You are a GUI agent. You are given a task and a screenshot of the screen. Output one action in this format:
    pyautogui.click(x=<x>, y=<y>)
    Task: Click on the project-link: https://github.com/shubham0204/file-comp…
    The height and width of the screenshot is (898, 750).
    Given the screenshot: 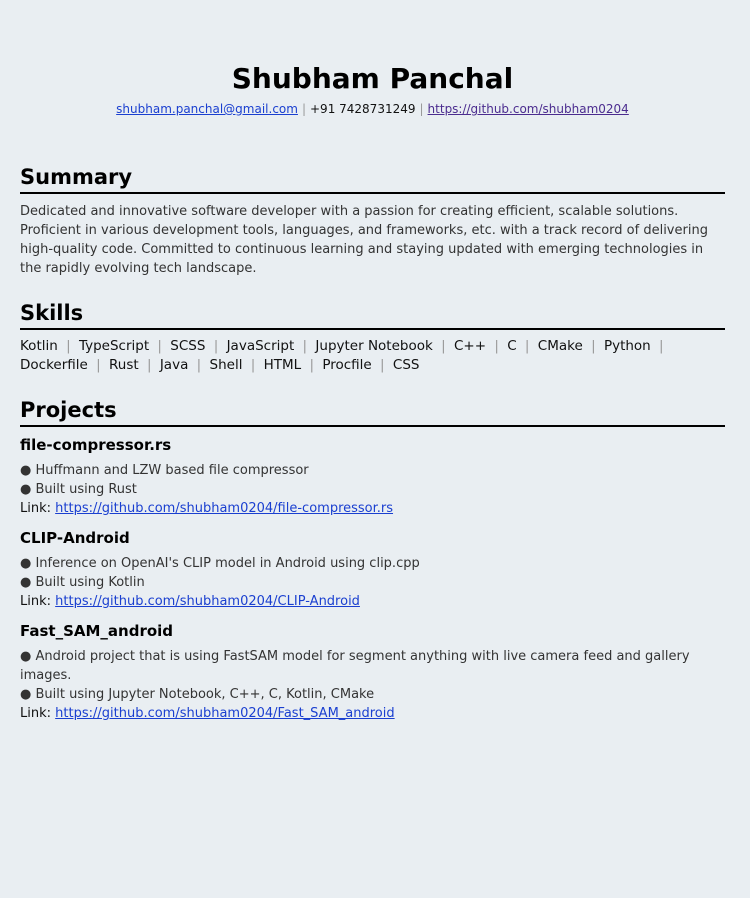 What is the action you would take?
    pyautogui.click(x=224, y=508)
    